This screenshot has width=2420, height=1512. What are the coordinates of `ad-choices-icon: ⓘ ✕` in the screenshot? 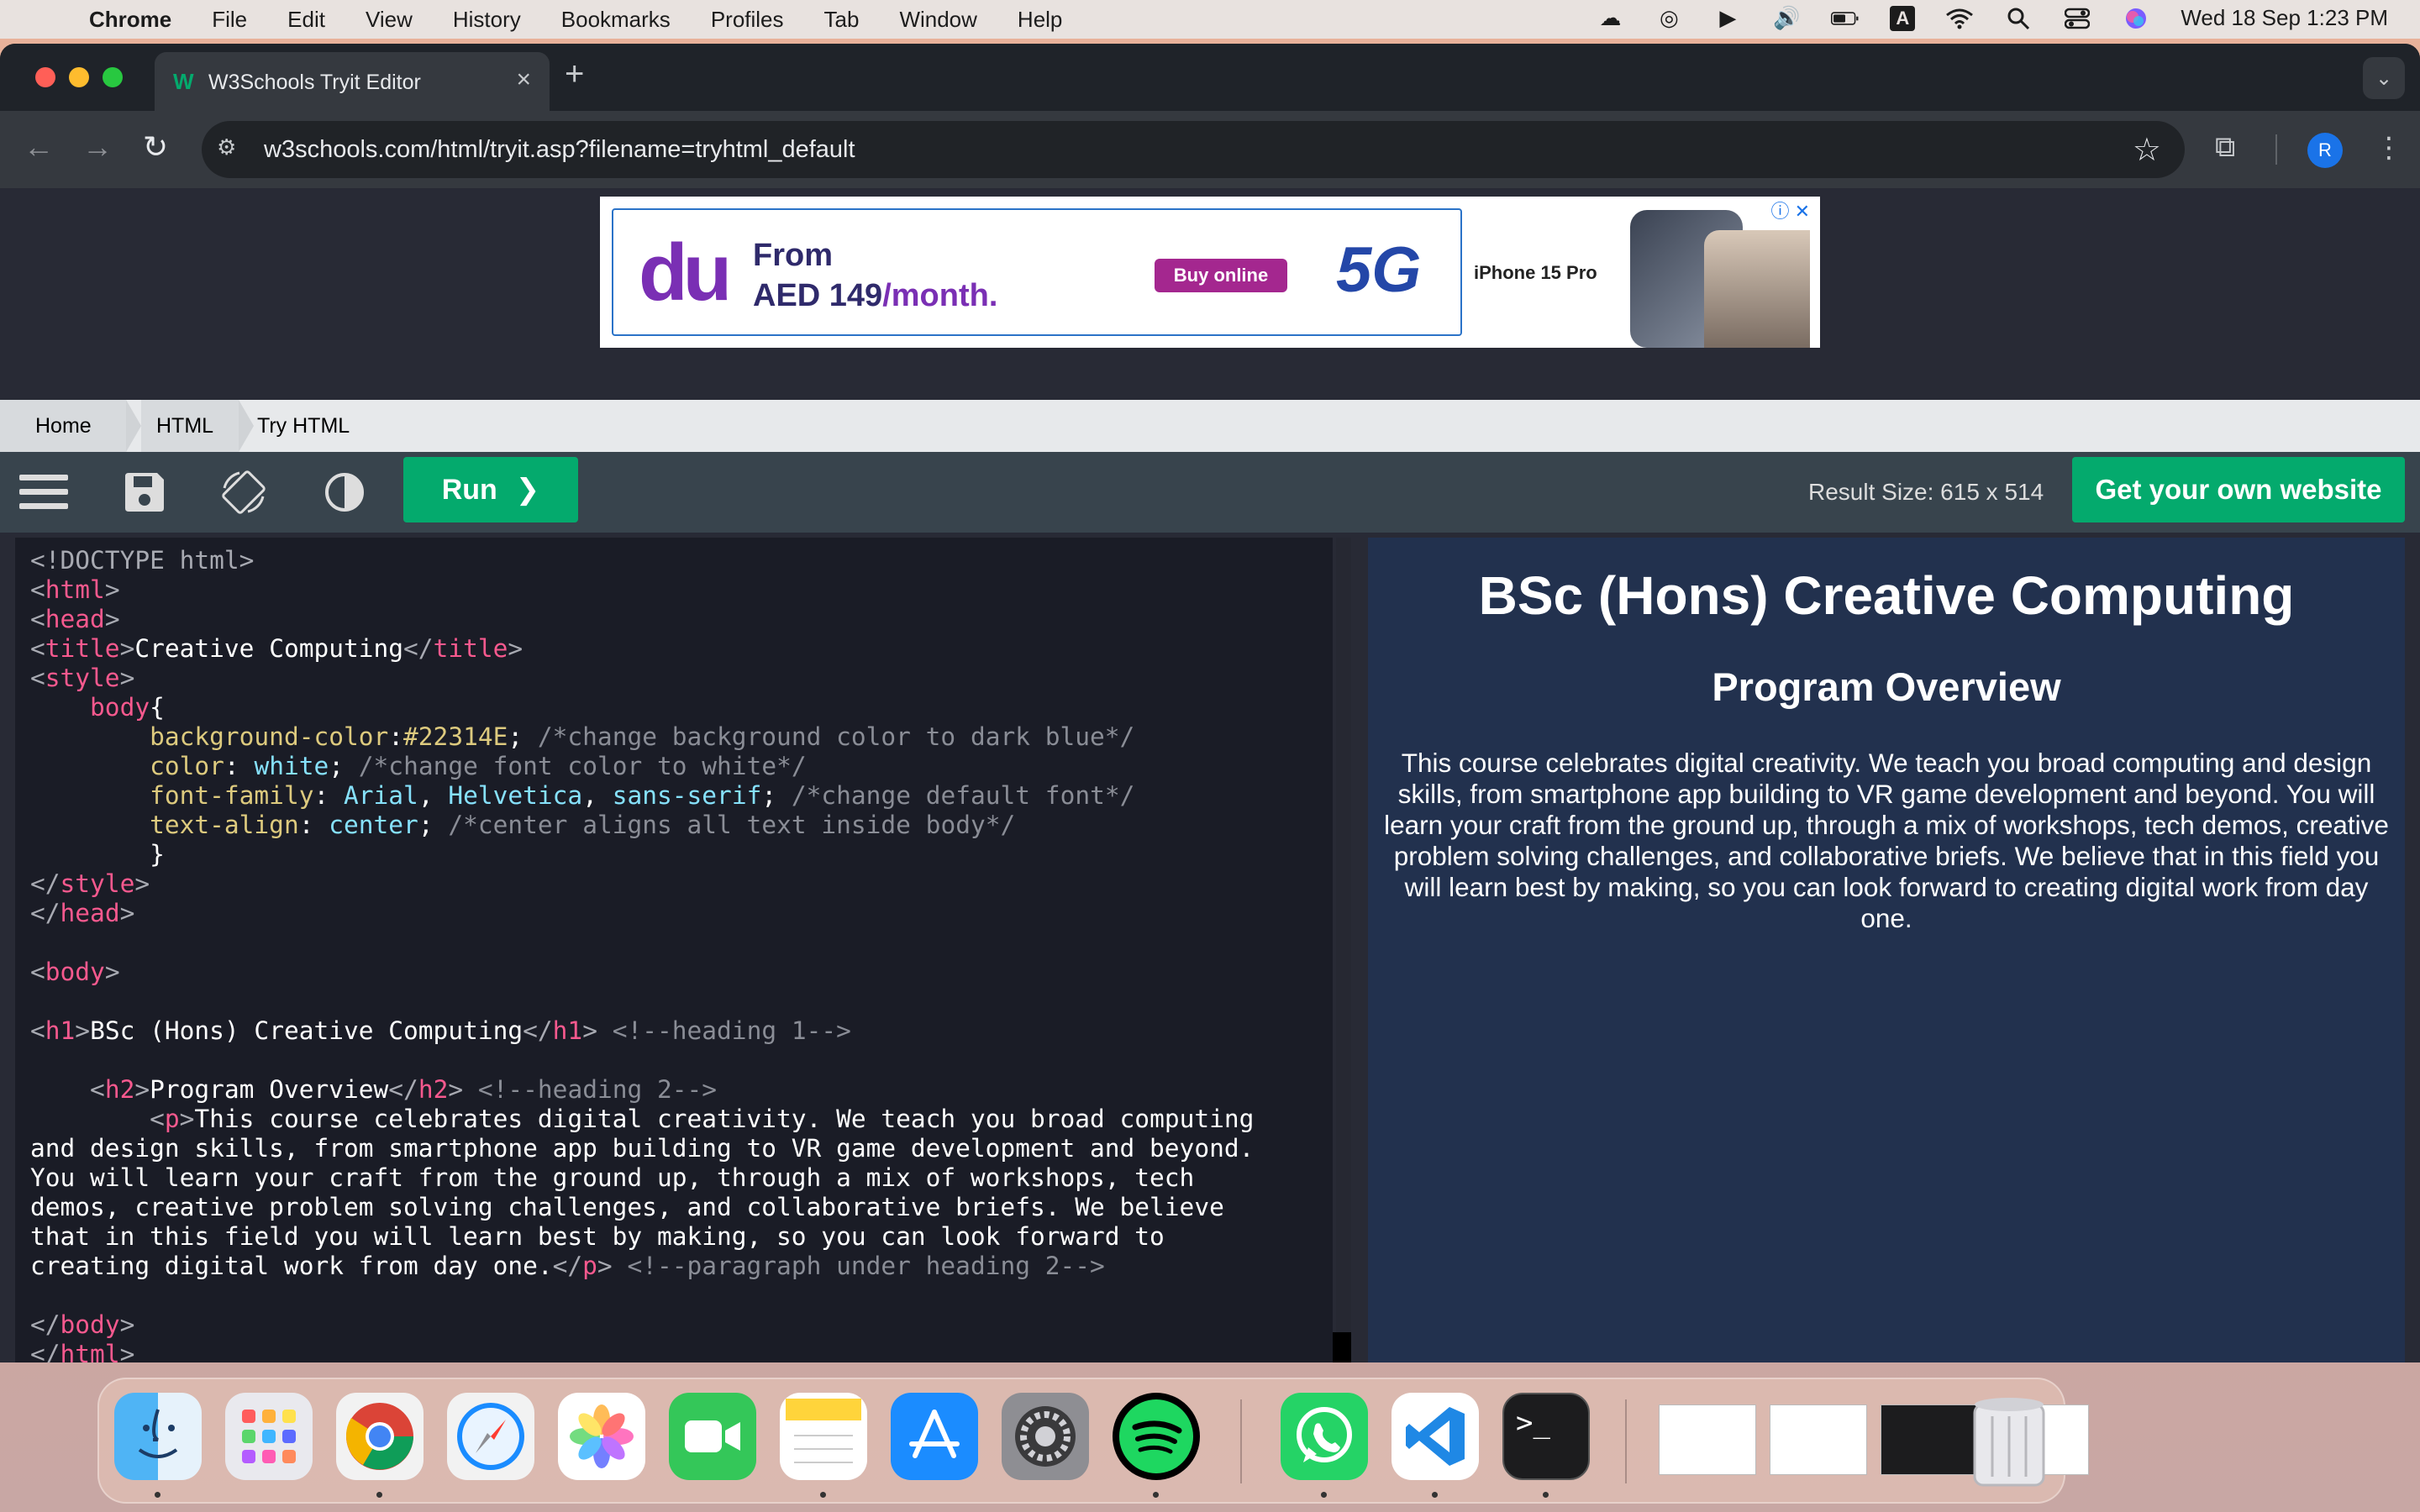 It's located at (1790, 210).